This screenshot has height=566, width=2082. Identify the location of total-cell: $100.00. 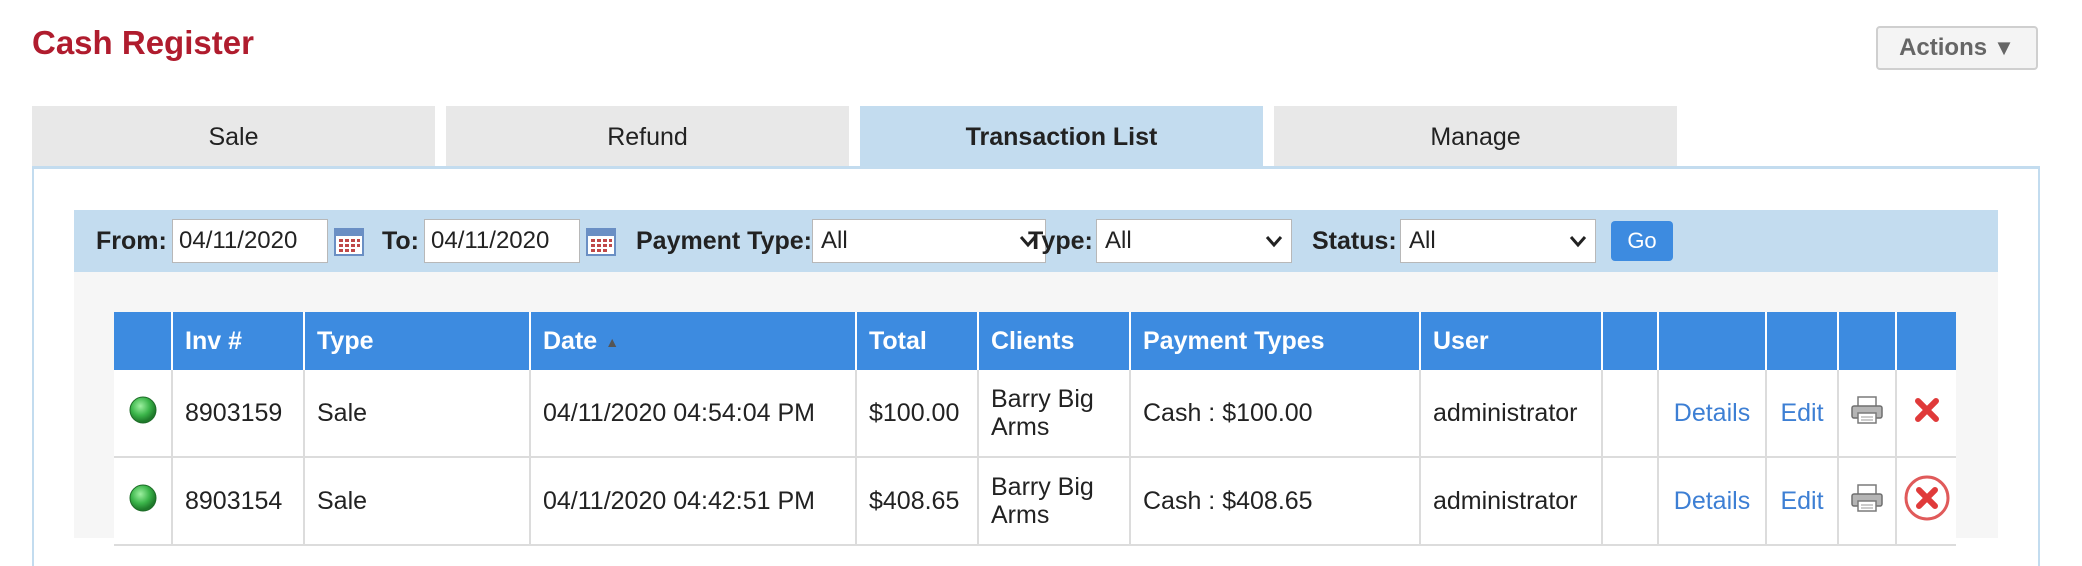
(917, 414).